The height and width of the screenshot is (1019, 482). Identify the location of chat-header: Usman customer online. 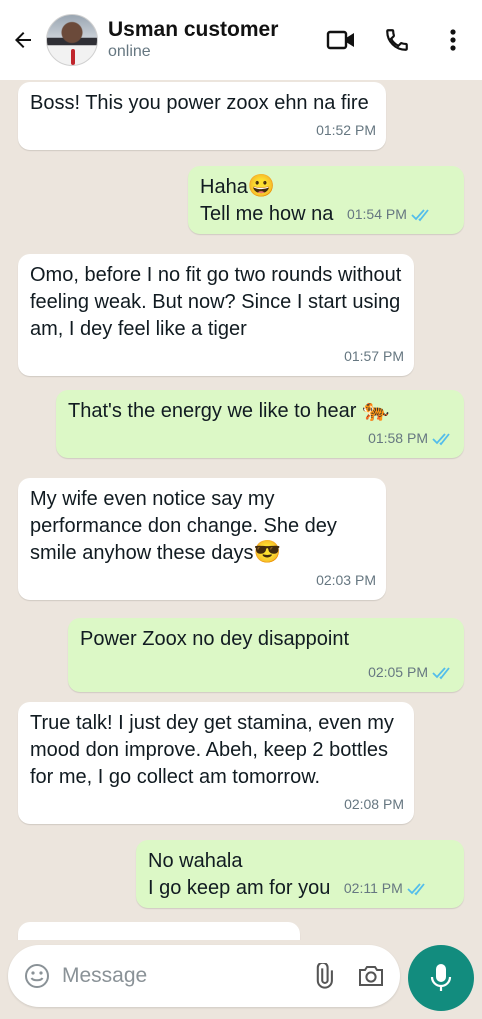
(241, 40).